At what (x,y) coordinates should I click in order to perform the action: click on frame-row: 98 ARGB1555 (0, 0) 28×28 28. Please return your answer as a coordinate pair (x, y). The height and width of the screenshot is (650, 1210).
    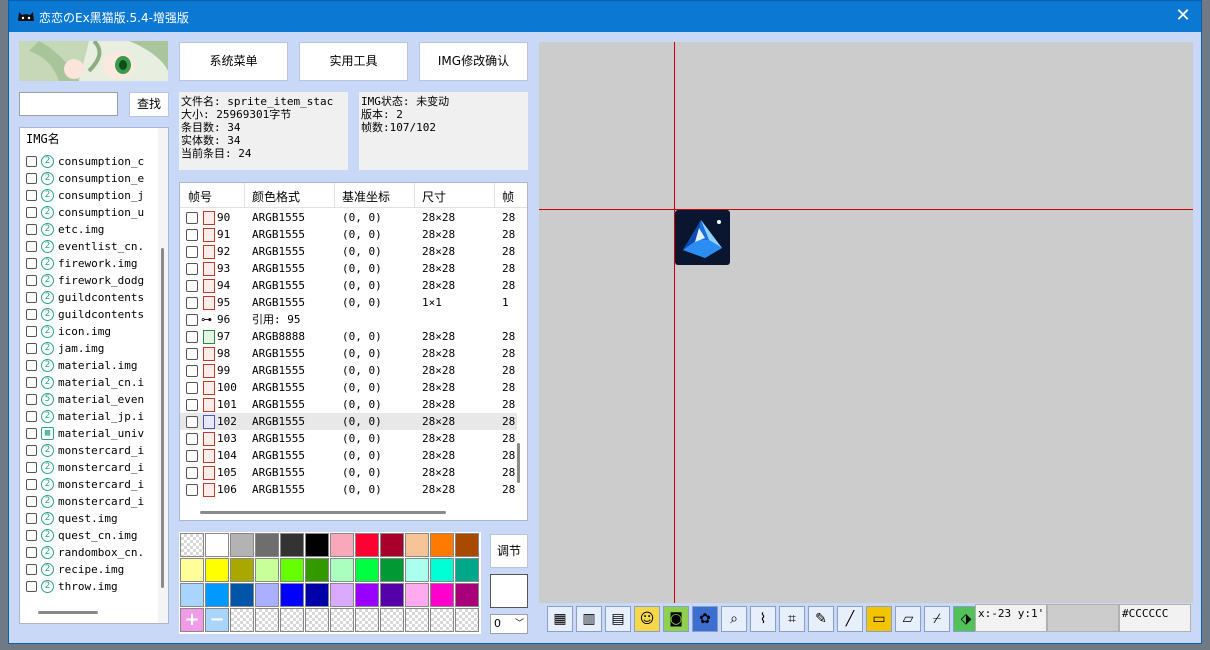
    Looking at the image, I should click on (348, 353).